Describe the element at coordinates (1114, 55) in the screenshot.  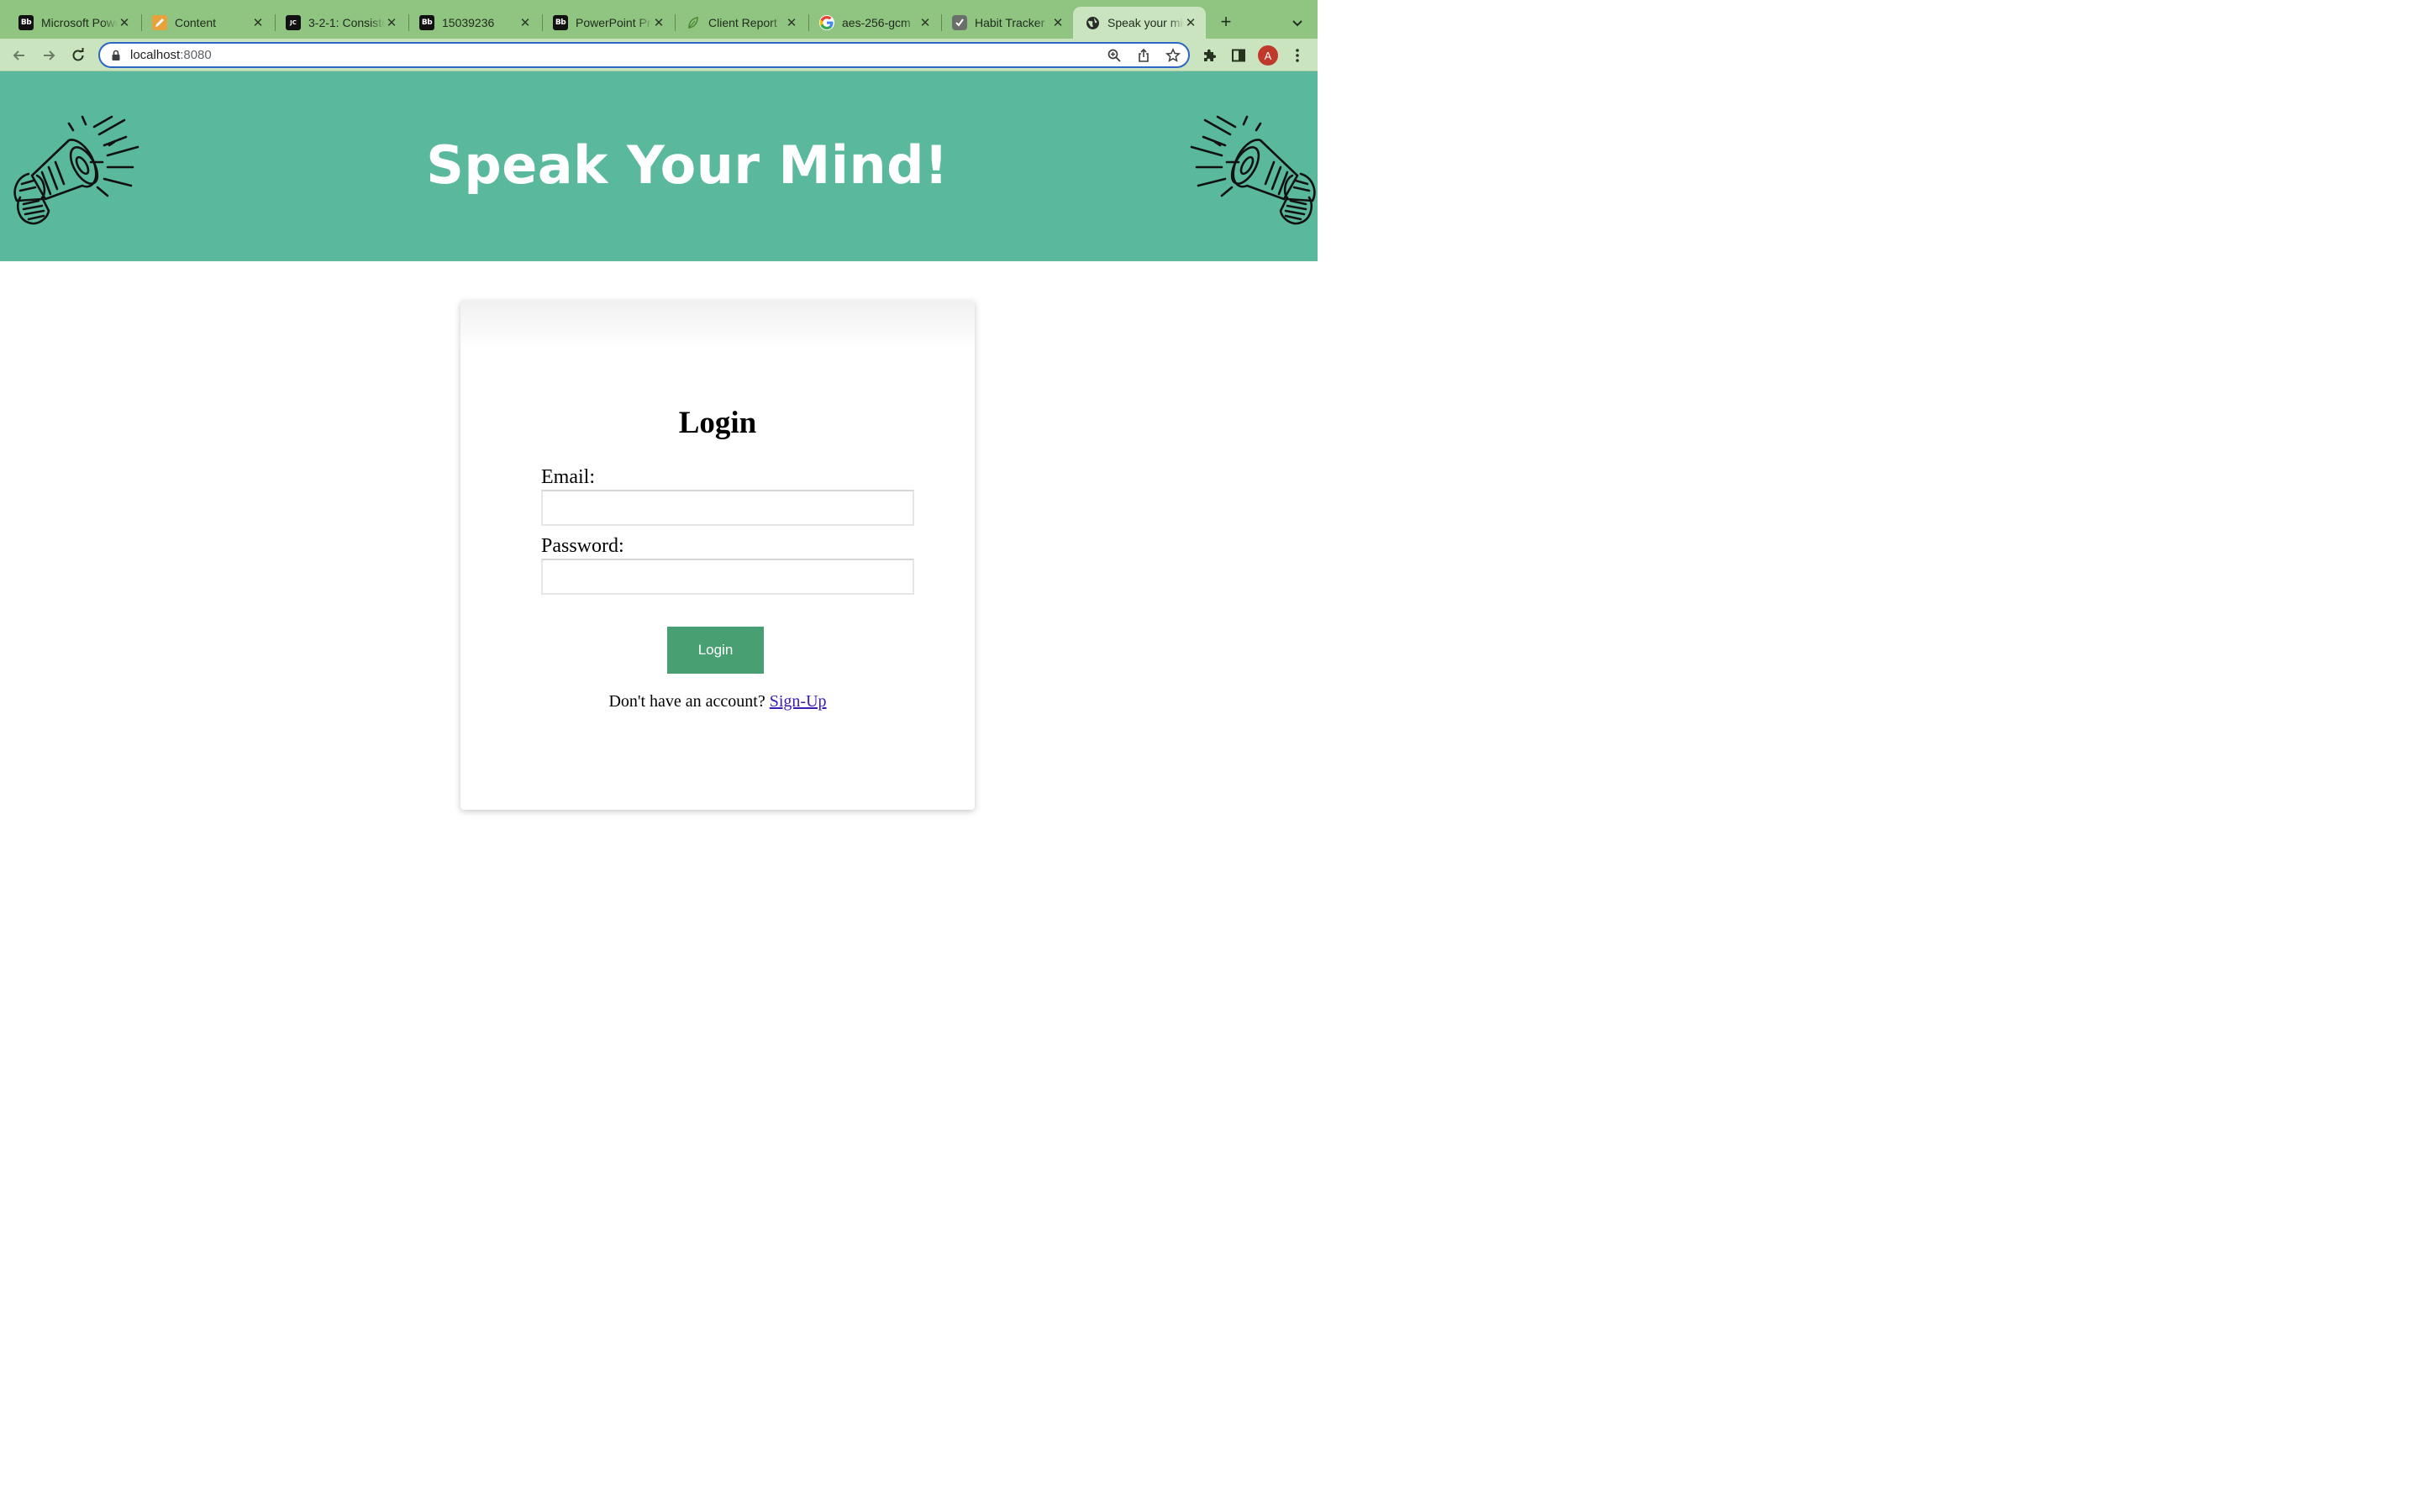
I see `zoom-icon` at that location.